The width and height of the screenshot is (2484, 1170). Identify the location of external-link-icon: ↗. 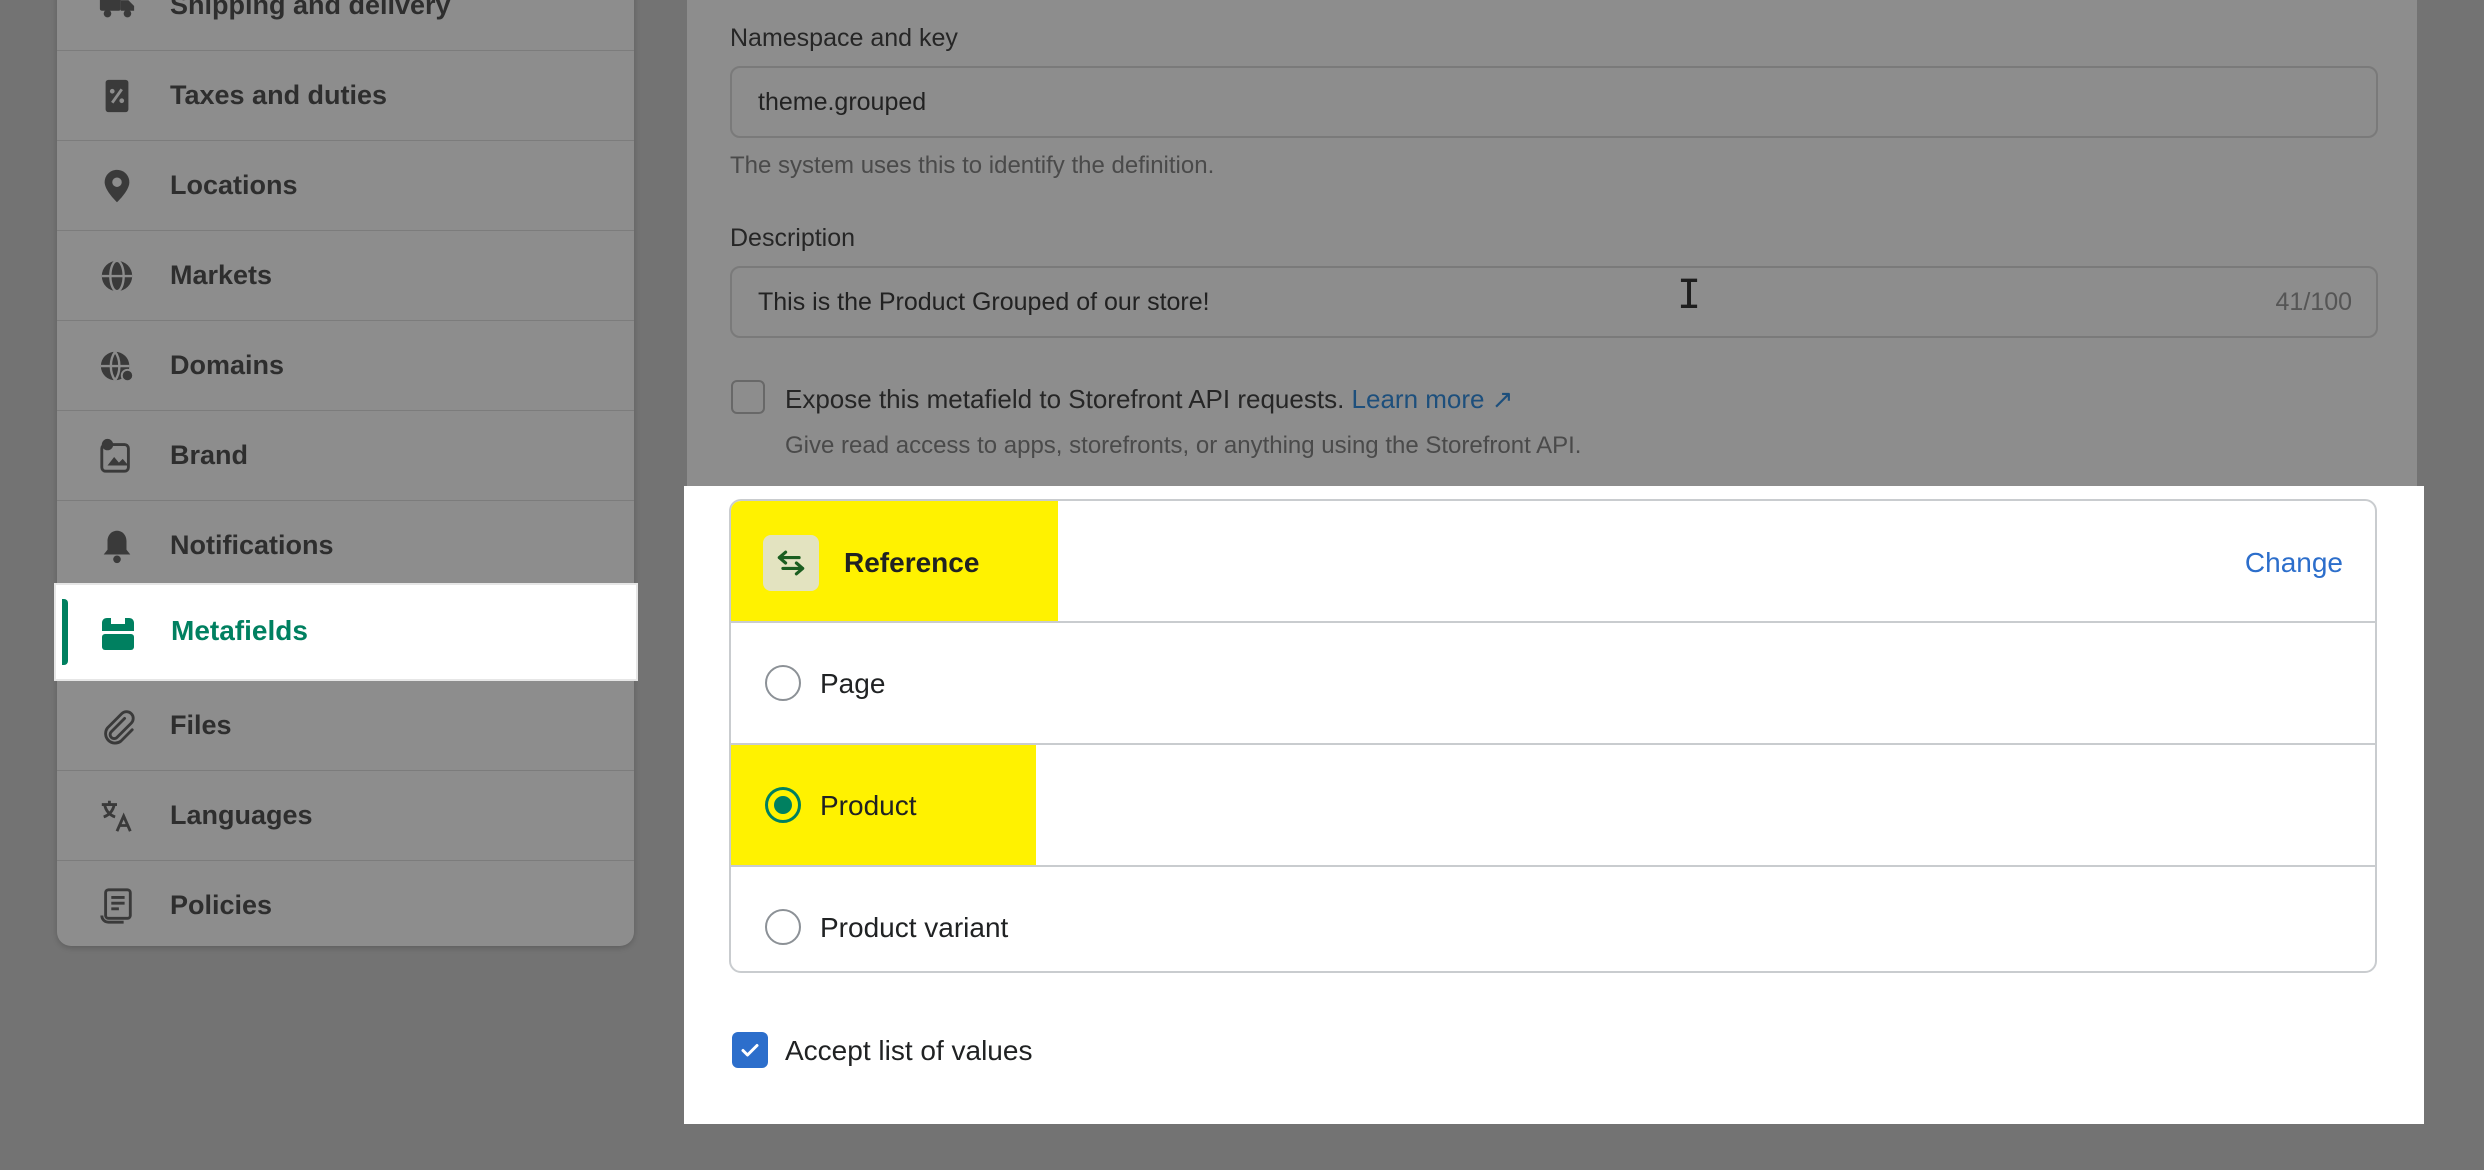
(1502, 399).